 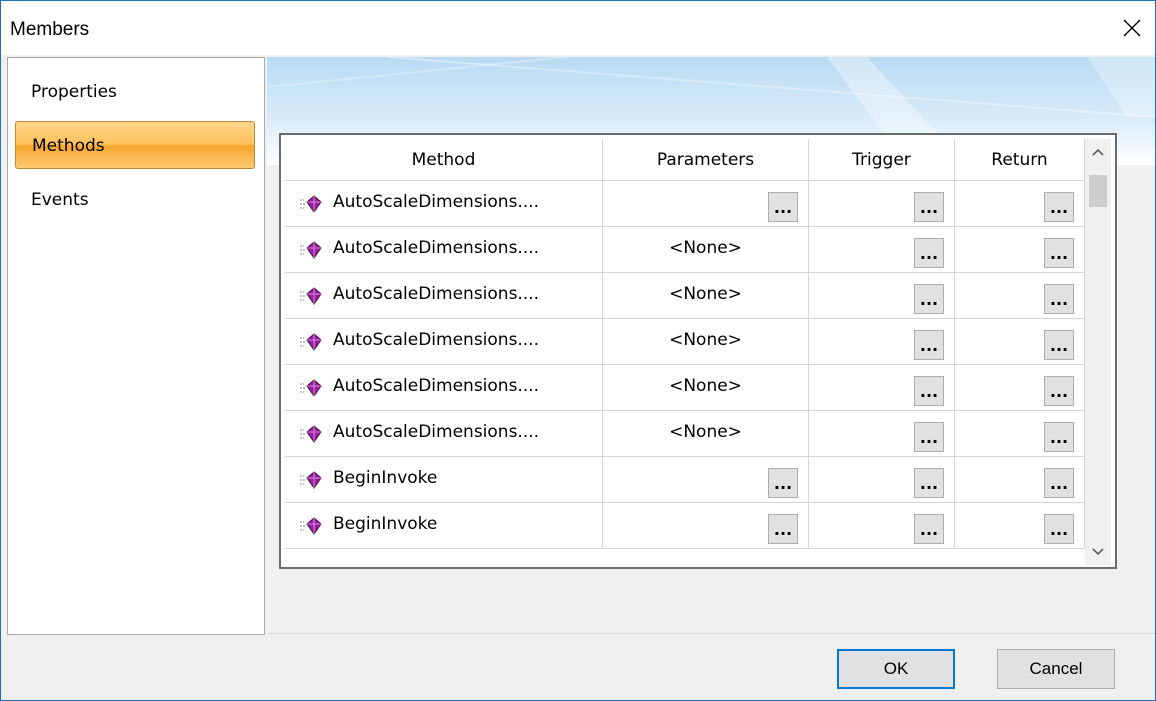 I want to click on grid-header: Method Parameters Trigger Return, so click(x=685, y=160).